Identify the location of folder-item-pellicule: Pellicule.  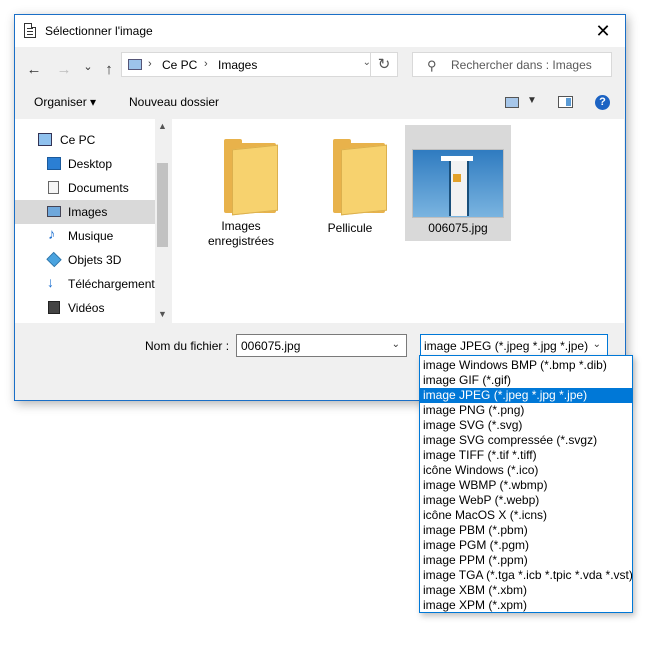
(350, 183).